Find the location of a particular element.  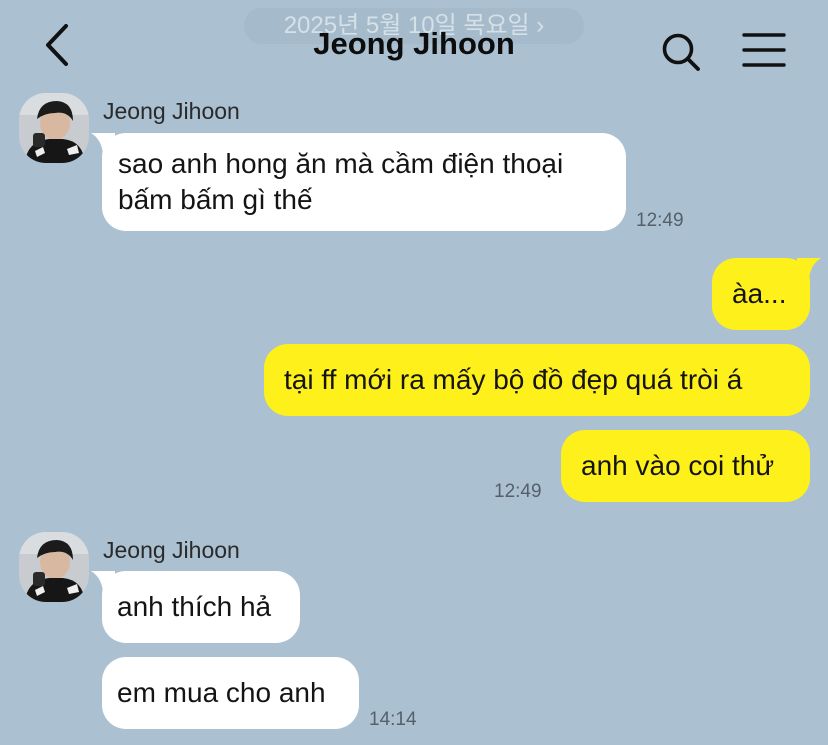

back-button is located at coordinates (58, 45).